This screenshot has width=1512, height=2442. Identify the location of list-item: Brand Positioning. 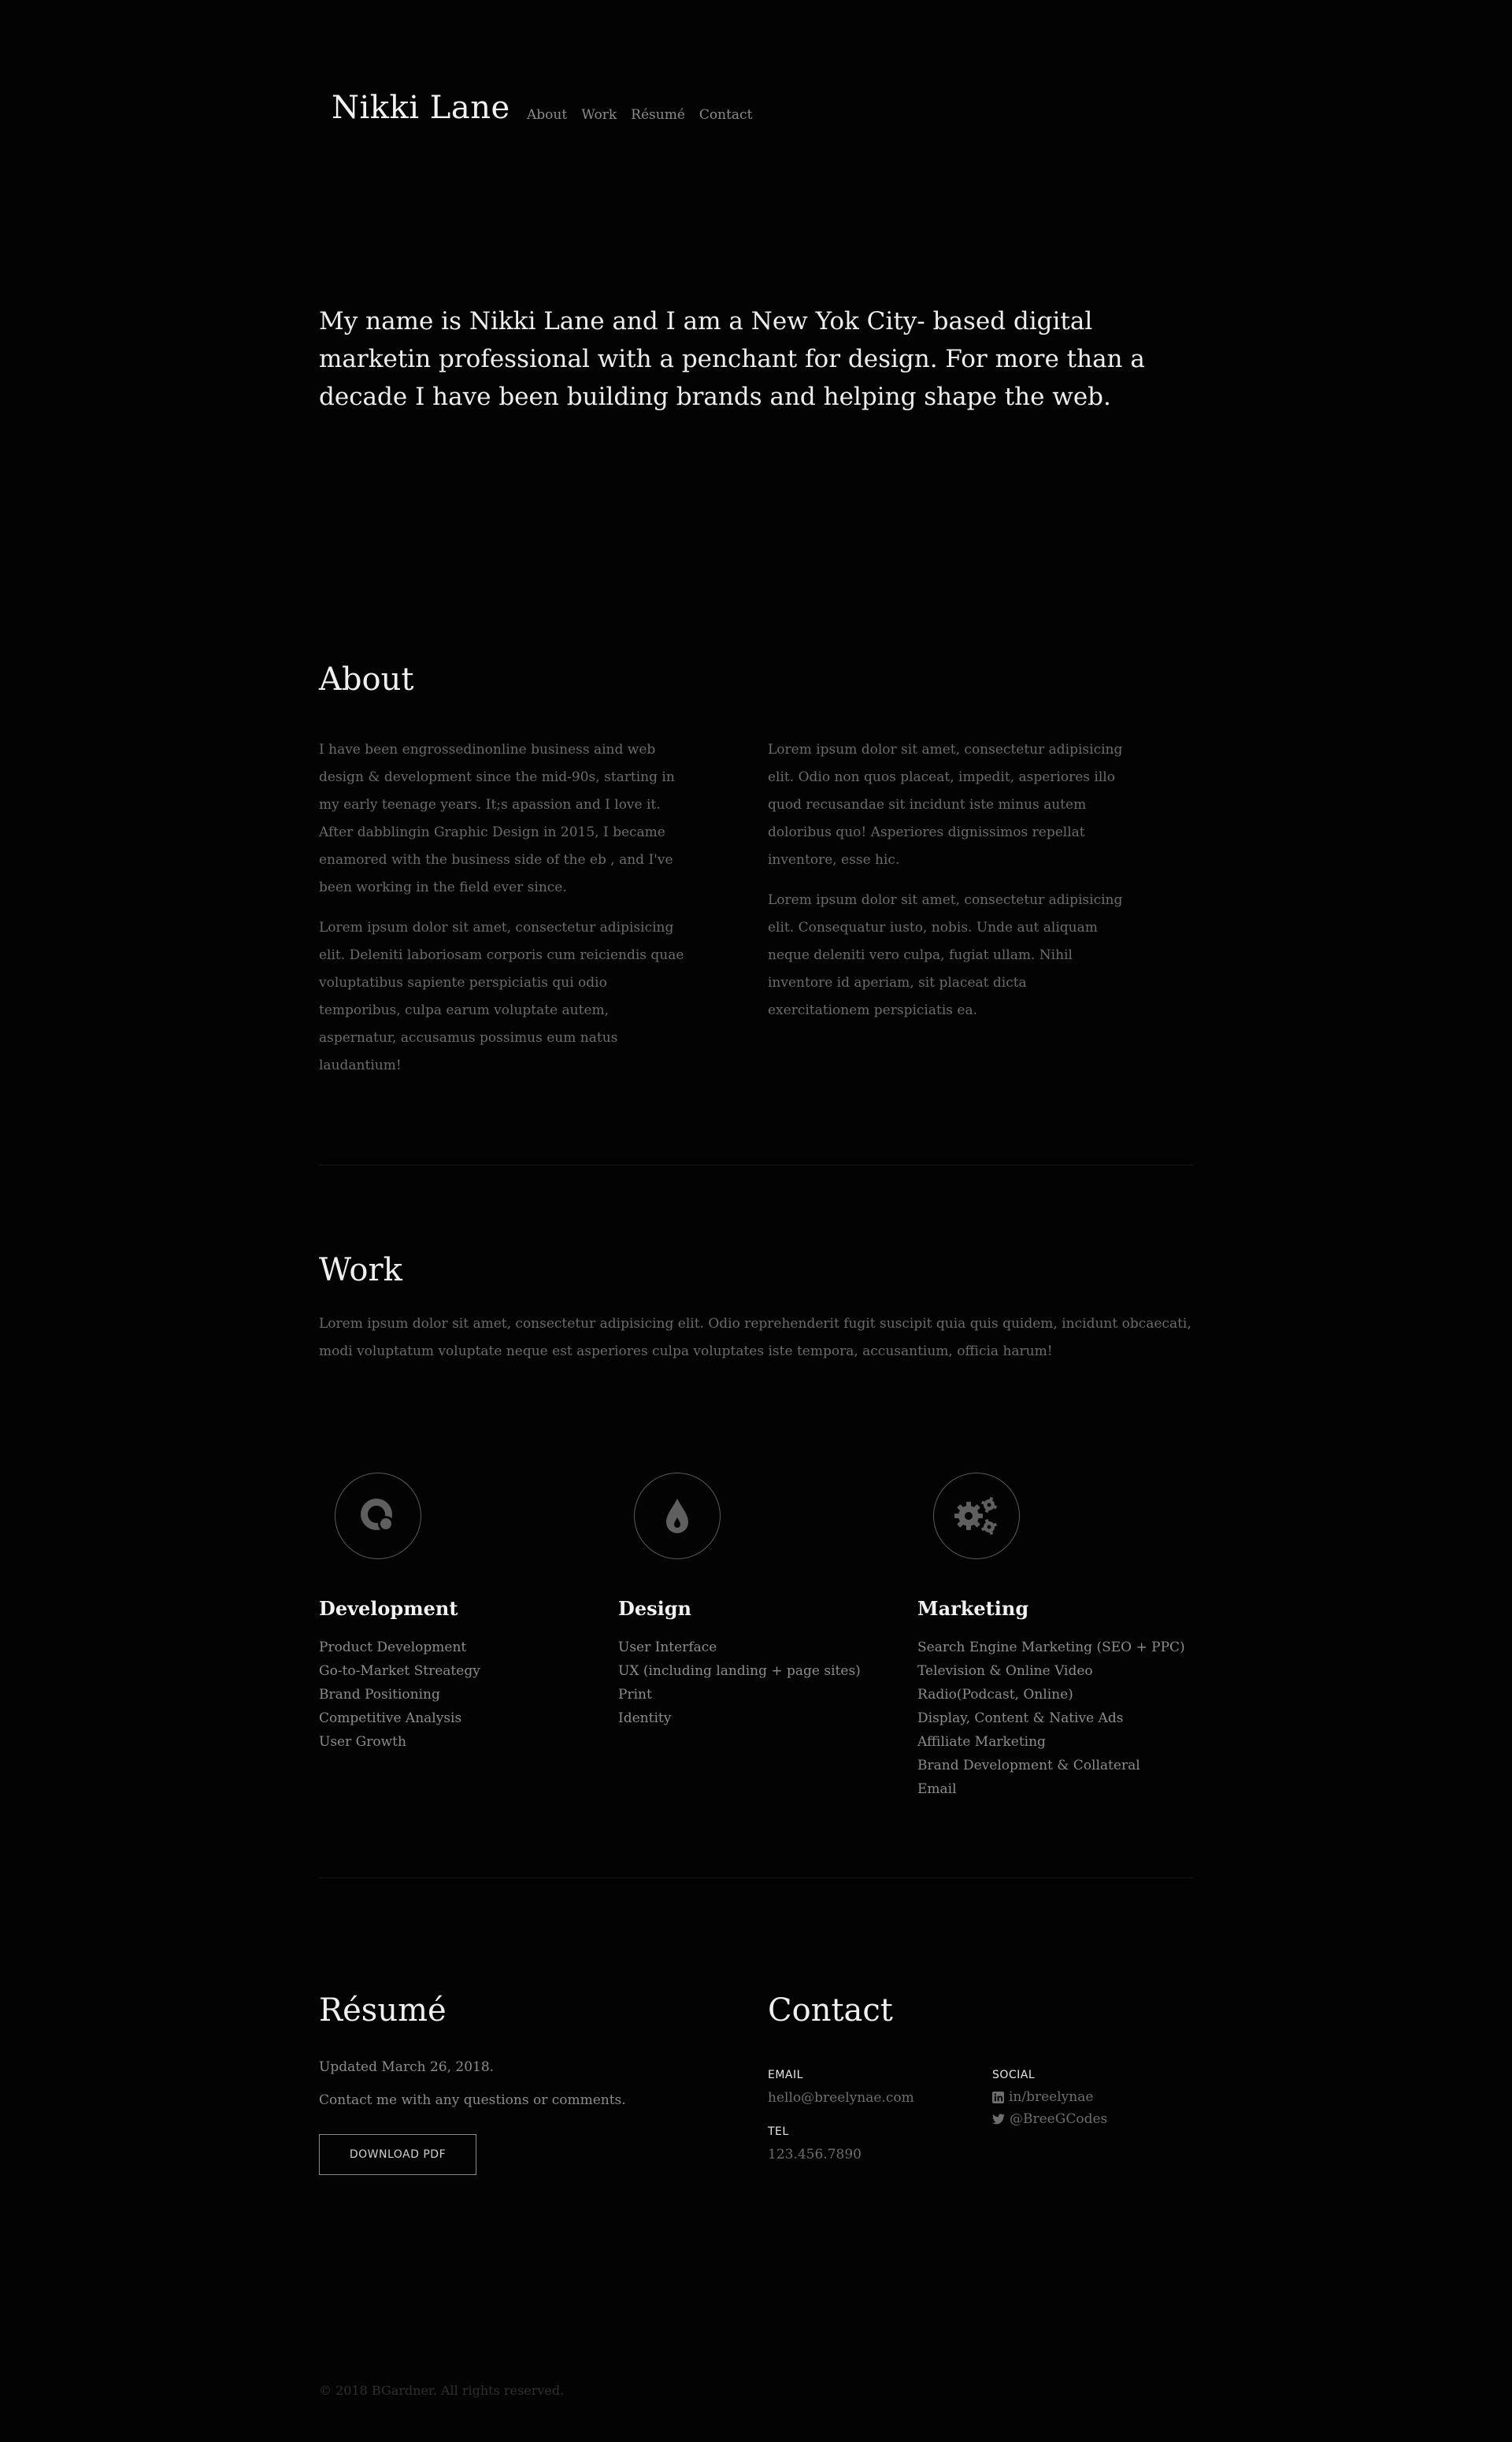
(379, 1695).